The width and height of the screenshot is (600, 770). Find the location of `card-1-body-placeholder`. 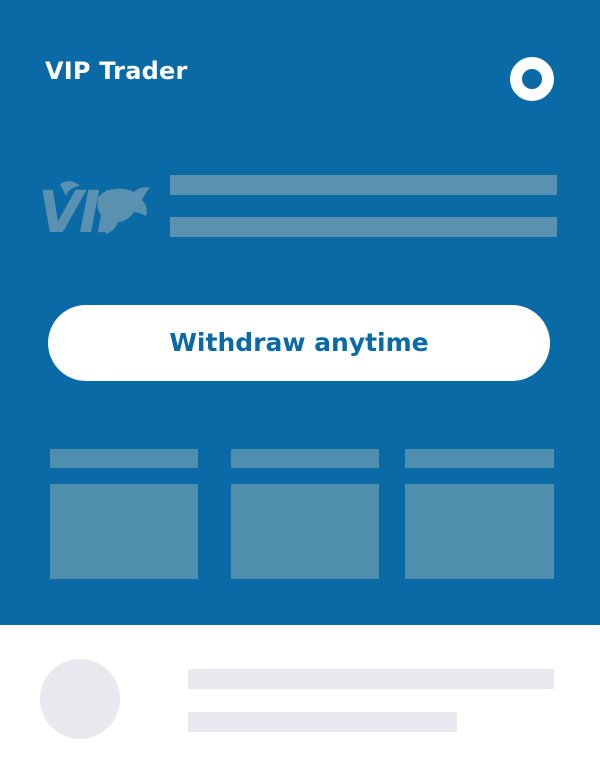

card-1-body-placeholder is located at coordinates (124, 531).